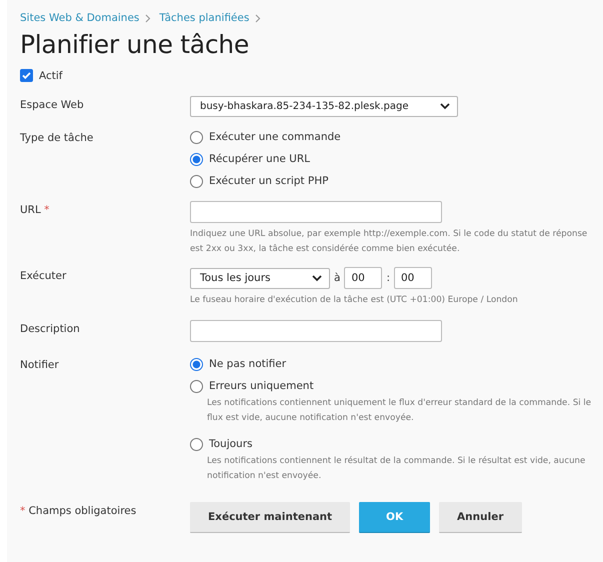 The width and height of the screenshot is (603, 562). What do you see at coordinates (50, 329) in the screenshot?
I see `field-label: Description` at bounding box center [50, 329].